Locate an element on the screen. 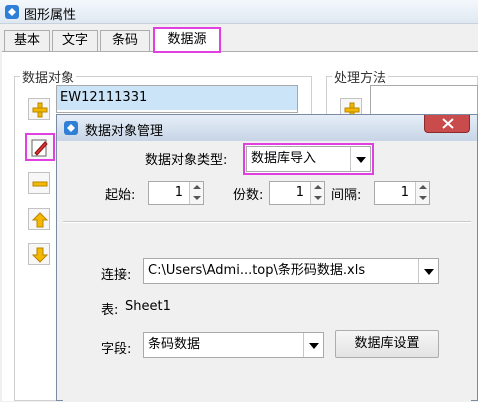 The image size is (478, 402). remove-button is located at coordinates (39, 183).